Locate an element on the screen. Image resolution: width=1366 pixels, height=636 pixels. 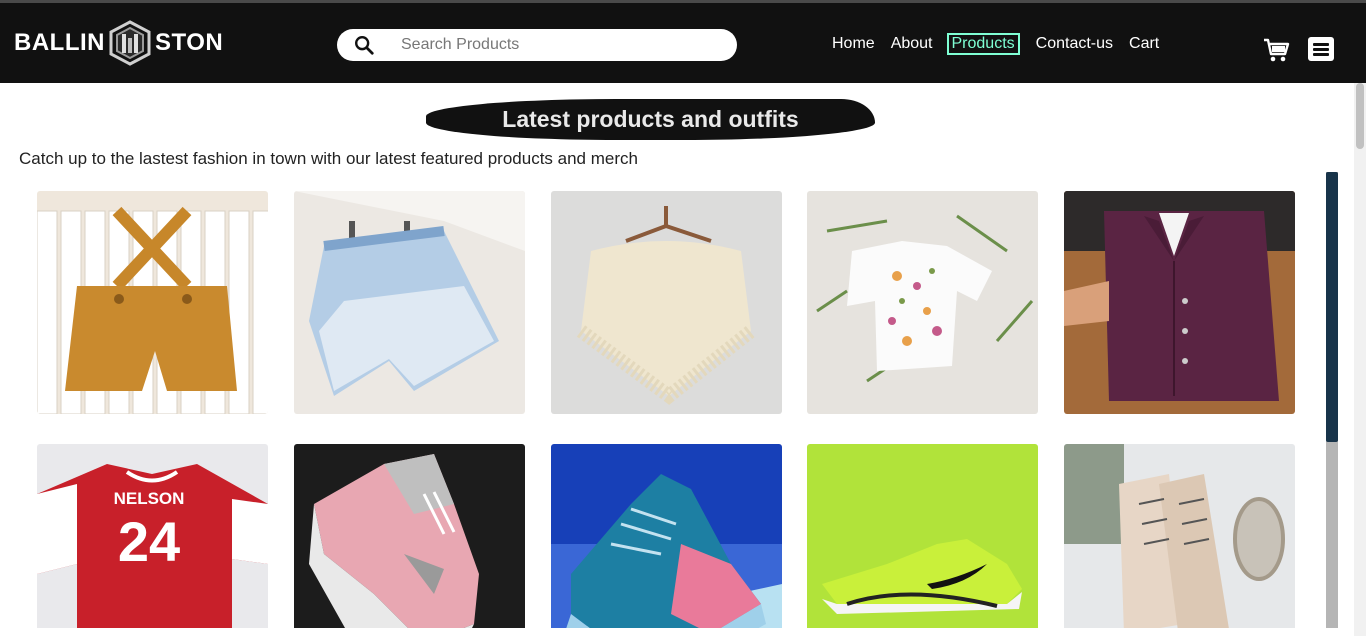
search-bar is located at coordinates (537, 45).